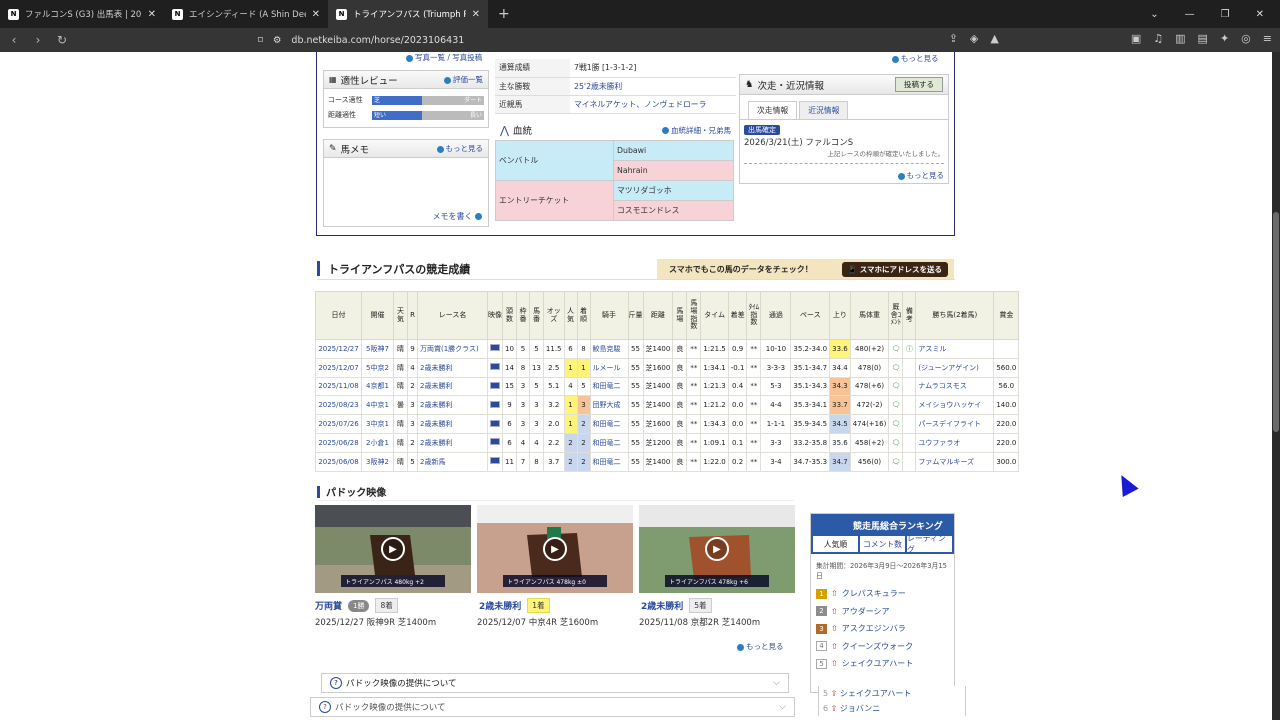 This screenshot has height=720, width=1280. Describe the element at coordinates (955, 315) in the screenshot. I see `results-header-cell: 勝ち馬(2着馬)` at that location.